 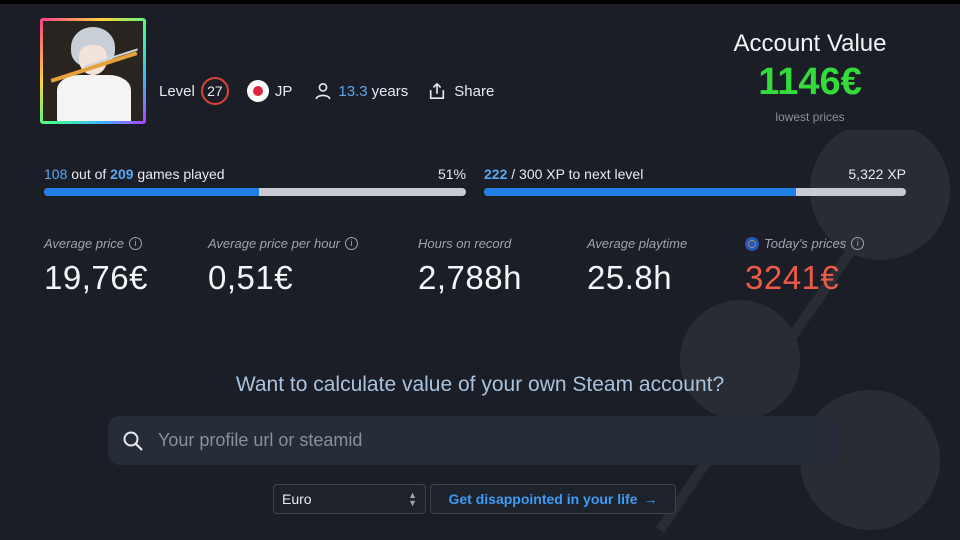 I want to click on profile-search-box, so click(x=475, y=440).